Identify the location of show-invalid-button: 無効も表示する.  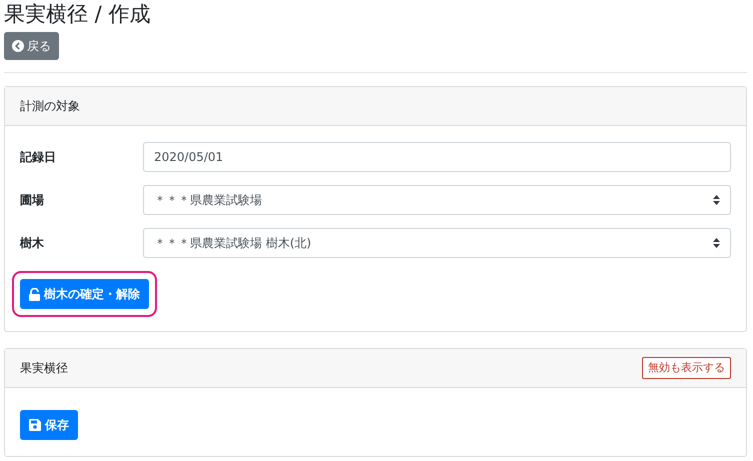
(686, 368).